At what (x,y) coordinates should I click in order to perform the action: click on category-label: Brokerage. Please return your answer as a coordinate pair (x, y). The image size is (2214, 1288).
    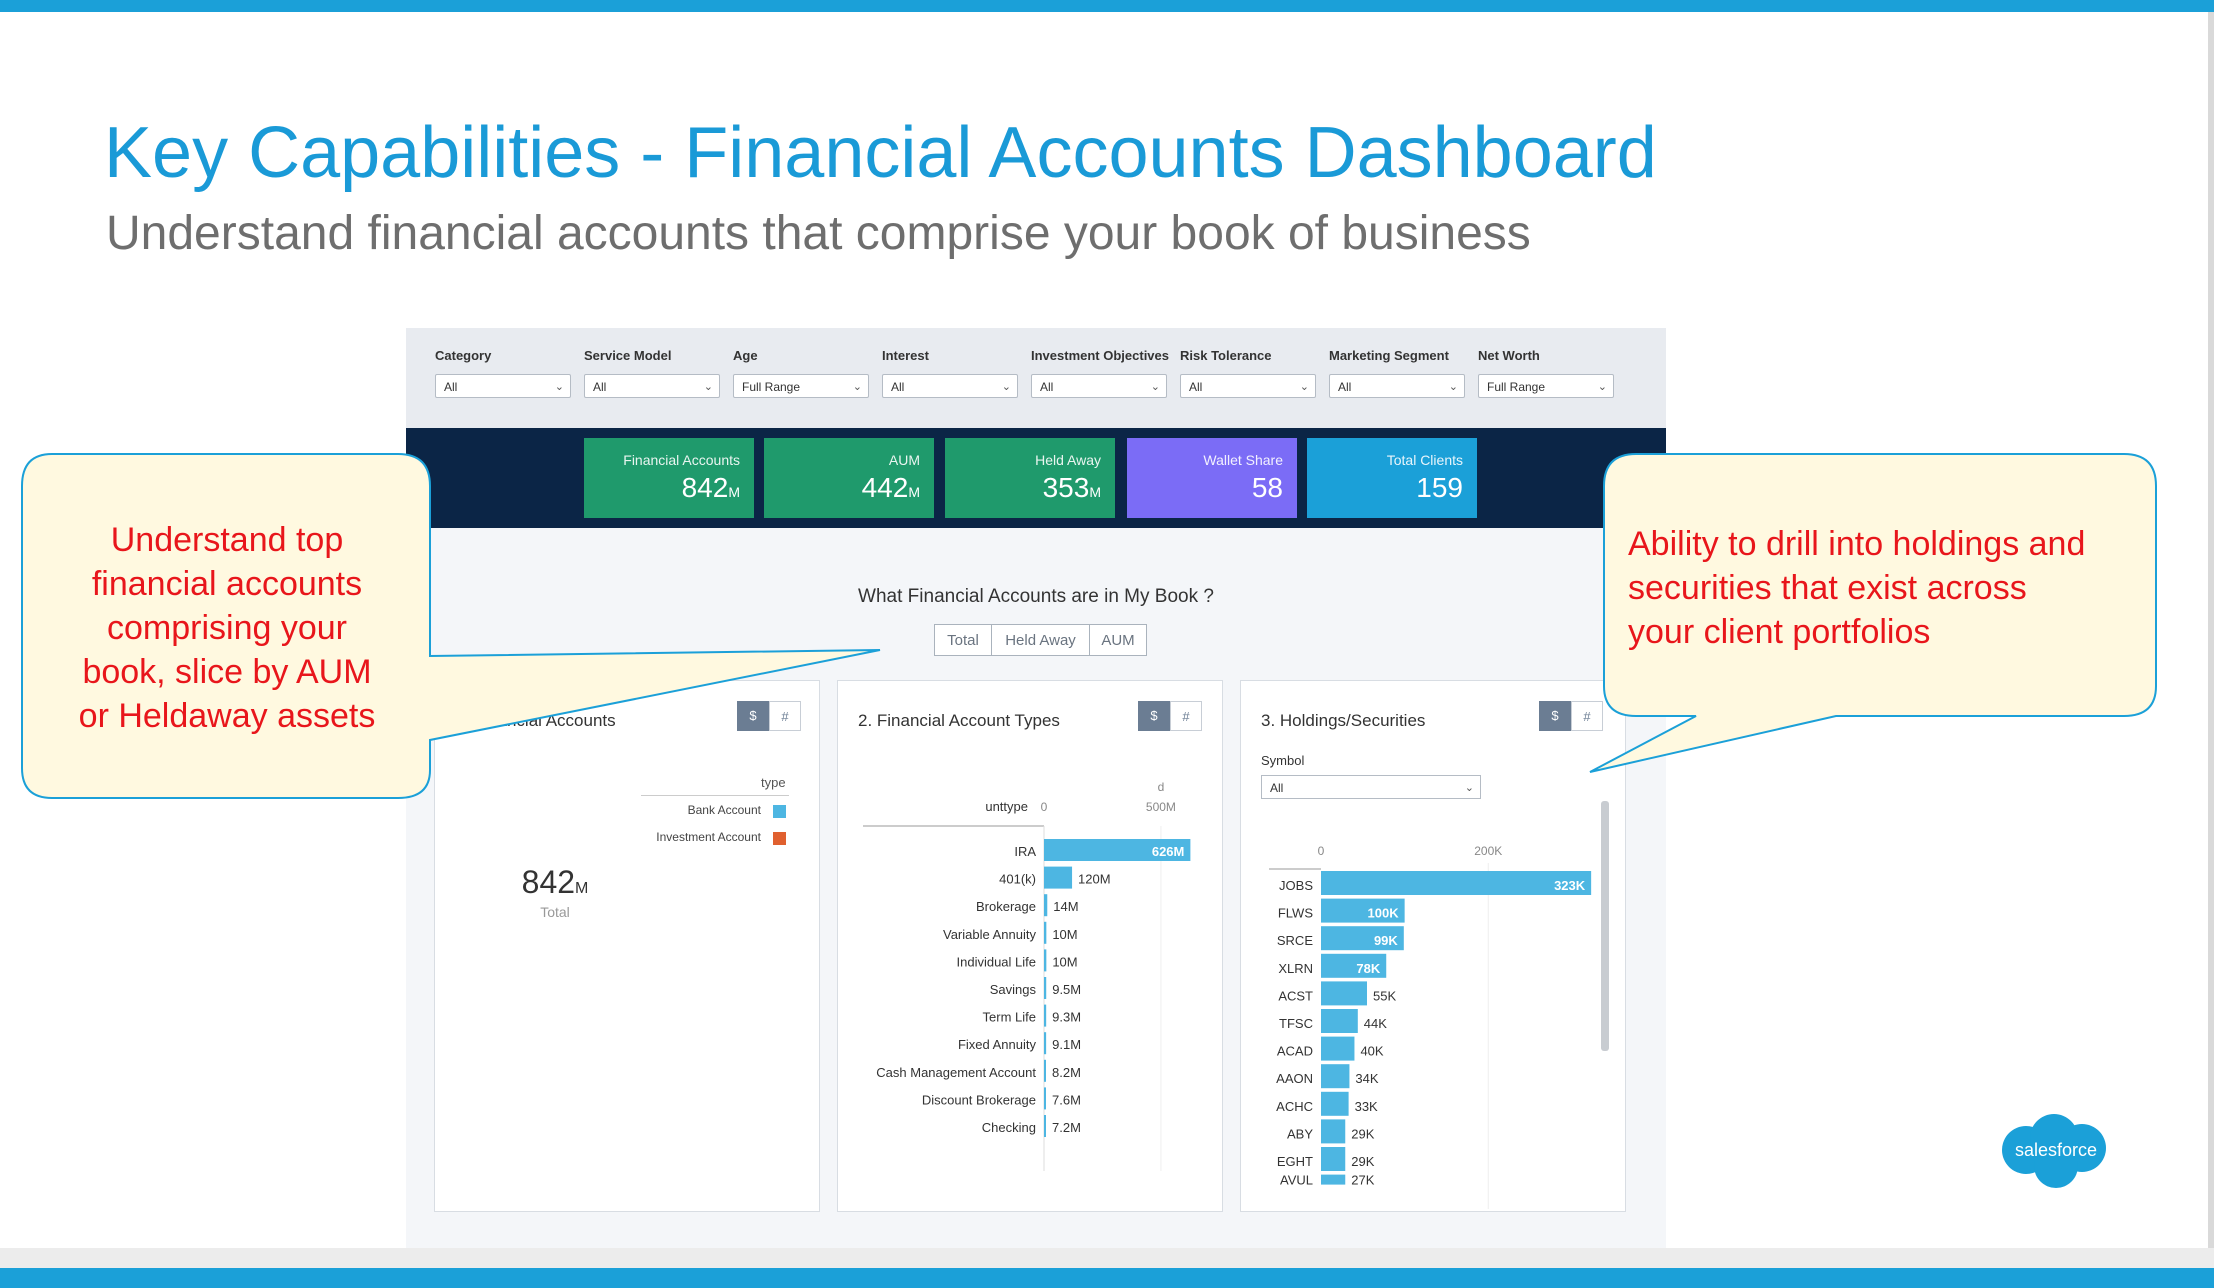
    Looking at the image, I should click on (1006, 906).